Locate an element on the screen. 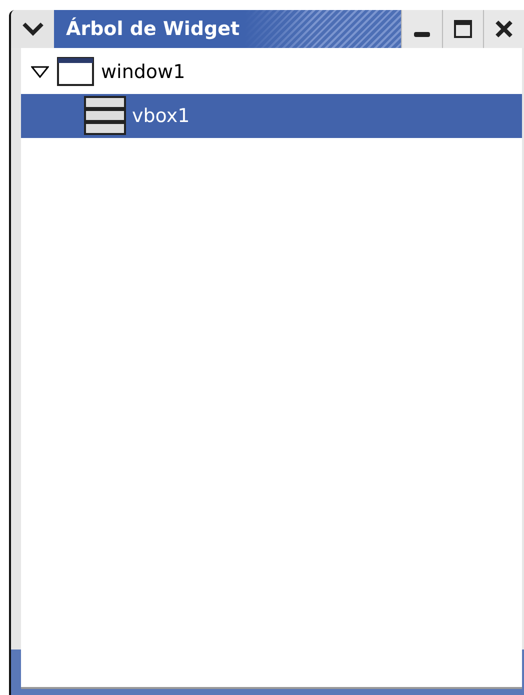  window-menu-button is located at coordinates (32, 29).